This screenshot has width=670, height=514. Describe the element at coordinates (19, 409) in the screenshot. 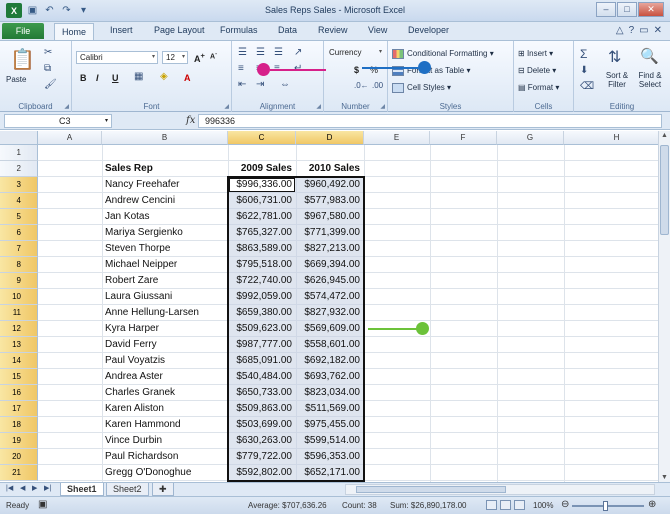

I see `row-header-17: 17` at that location.